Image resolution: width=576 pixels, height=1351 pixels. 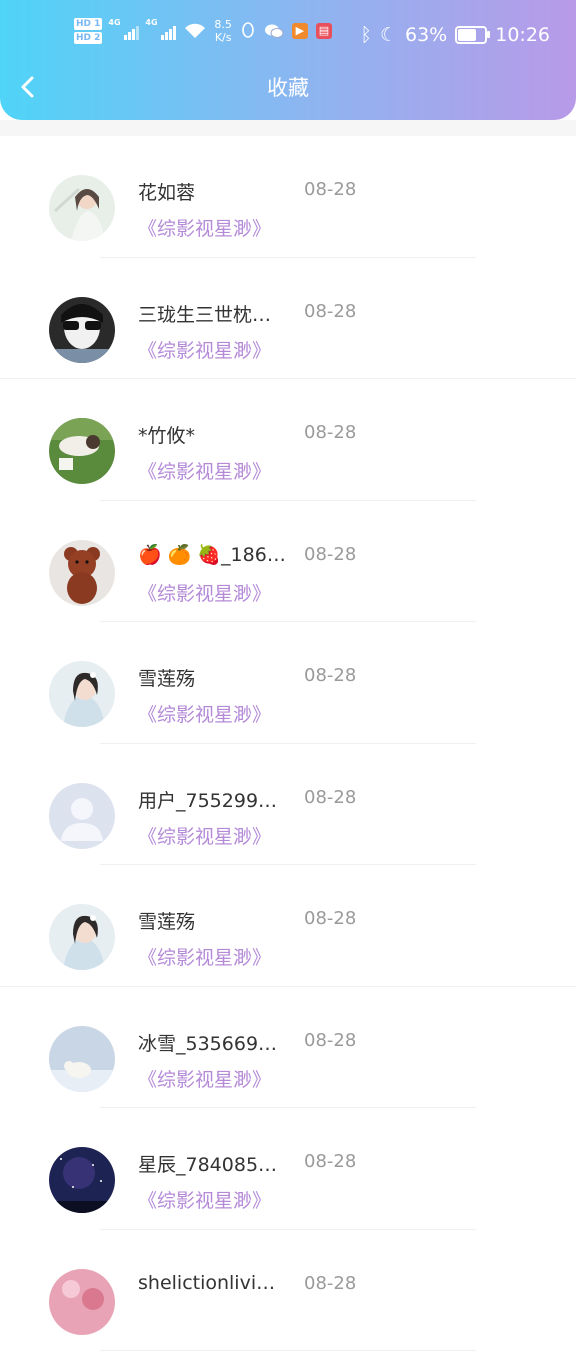 I want to click on favorite-list-item: shelictionlivi… 08-28, so click(x=288, y=1290).